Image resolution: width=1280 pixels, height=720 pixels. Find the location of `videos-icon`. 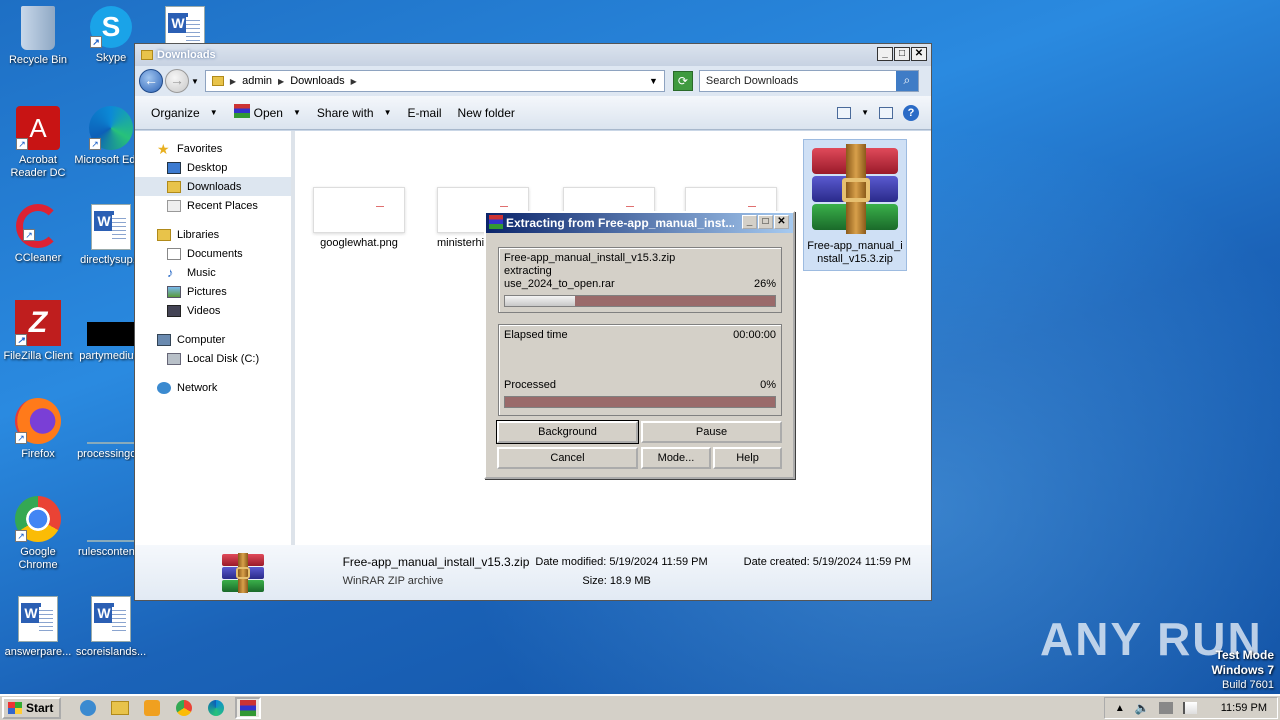

videos-icon is located at coordinates (174, 310).